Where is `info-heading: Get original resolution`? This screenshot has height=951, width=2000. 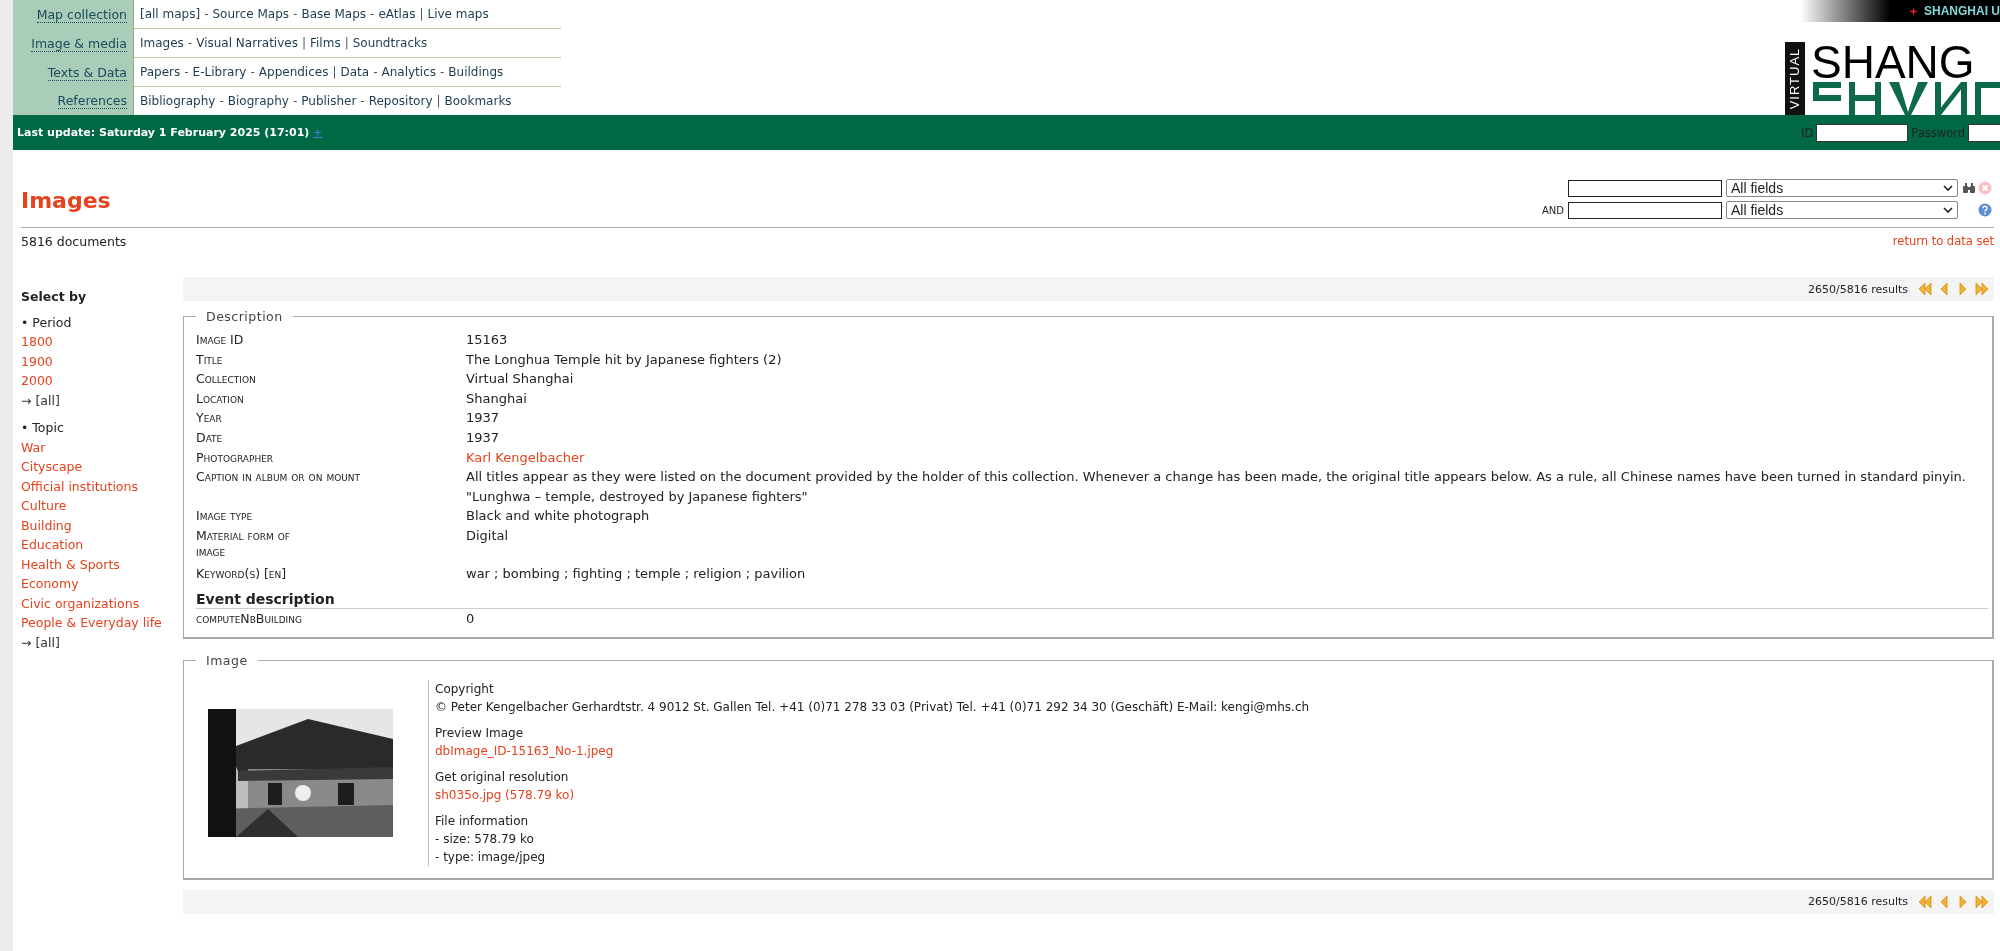
info-heading: Get original resolution is located at coordinates (502, 777).